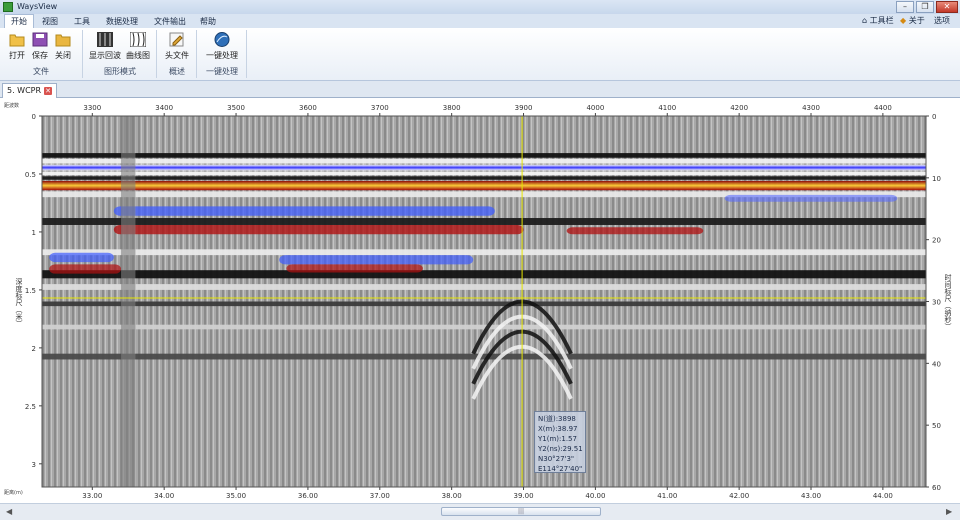  I want to click on readout-x: X(m):38.97, so click(558, 429).